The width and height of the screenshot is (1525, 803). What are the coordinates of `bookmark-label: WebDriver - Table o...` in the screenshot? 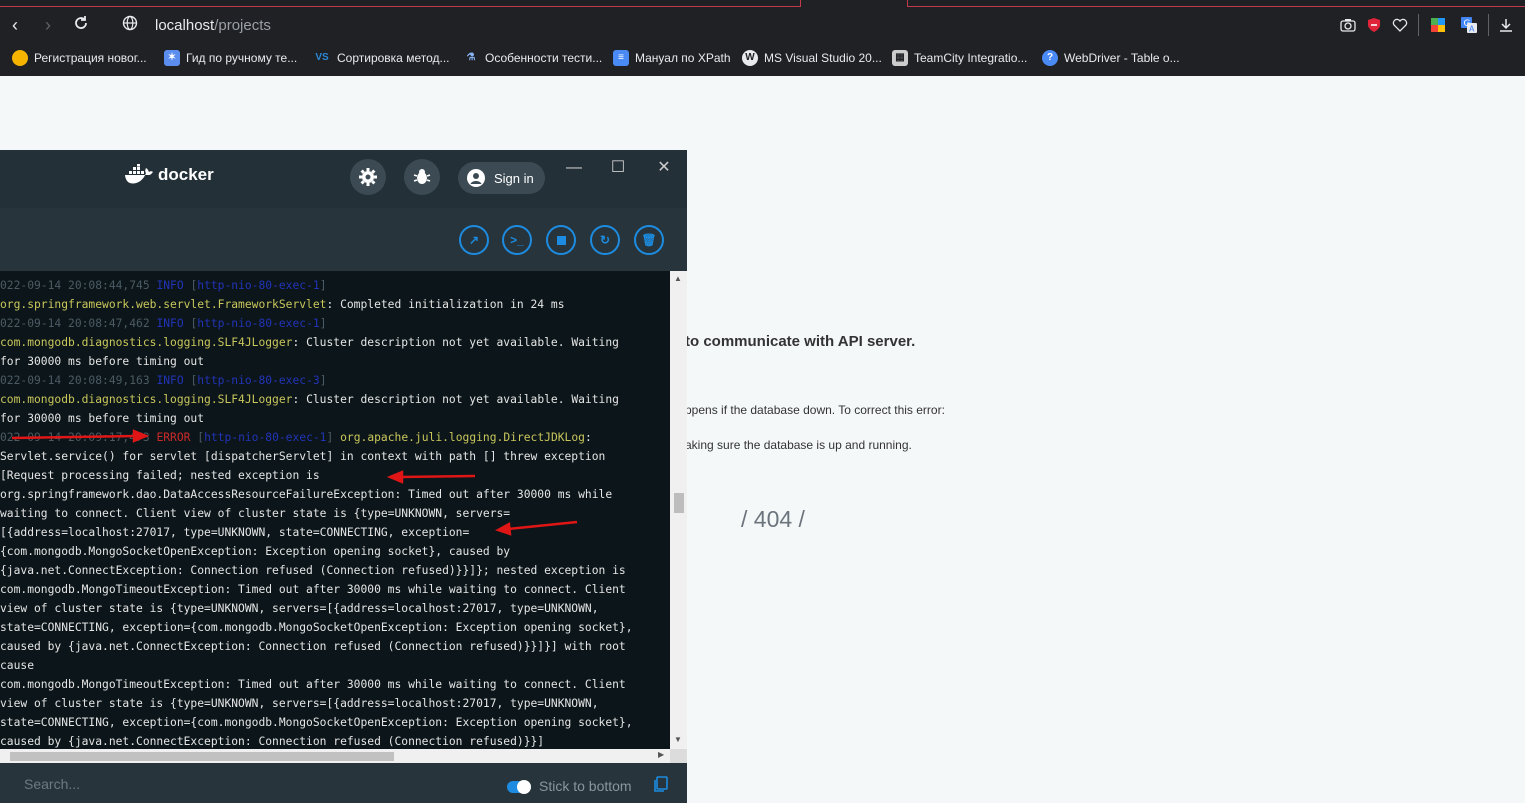 It's located at (1122, 58).